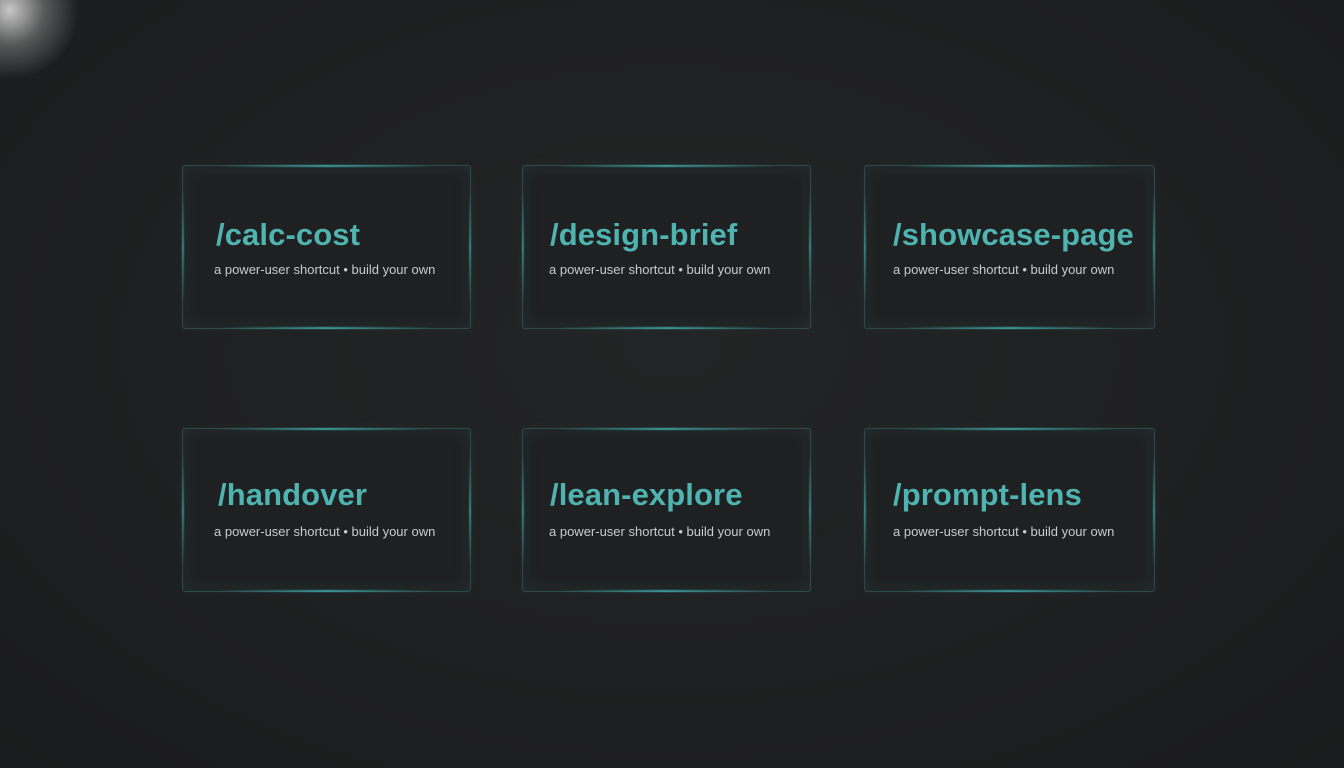 The width and height of the screenshot is (1344, 768). Describe the element at coordinates (987, 494) in the screenshot. I see `shortcut-command: /prompt-lens` at that location.